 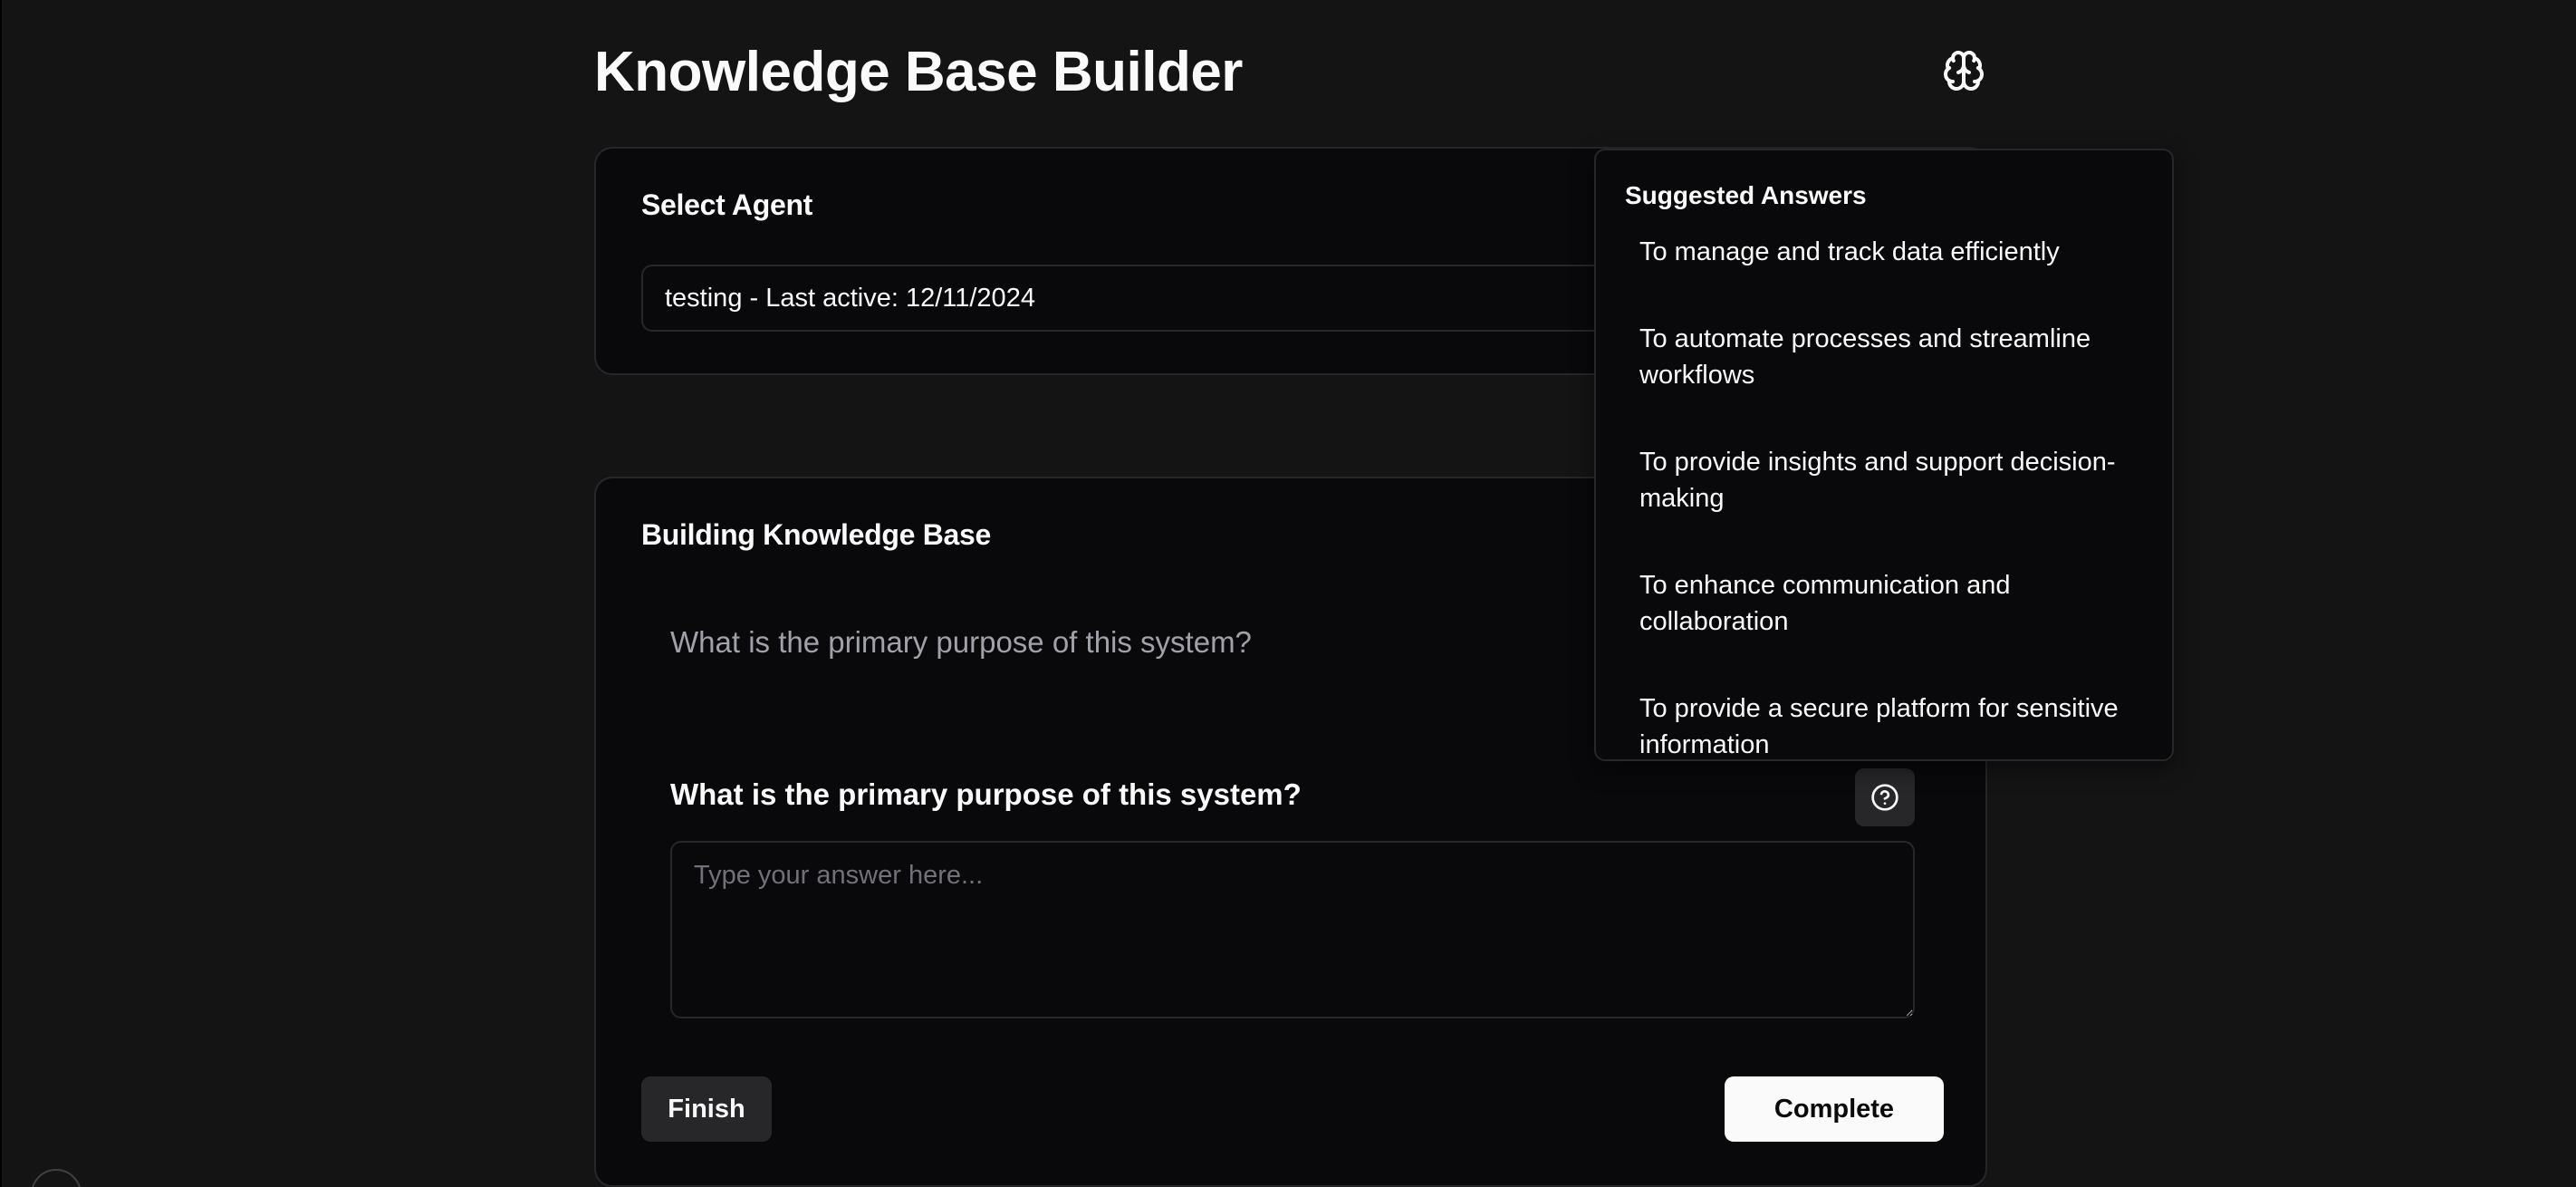 I want to click on finish-button: Finish, so click(x=706, y=1109).